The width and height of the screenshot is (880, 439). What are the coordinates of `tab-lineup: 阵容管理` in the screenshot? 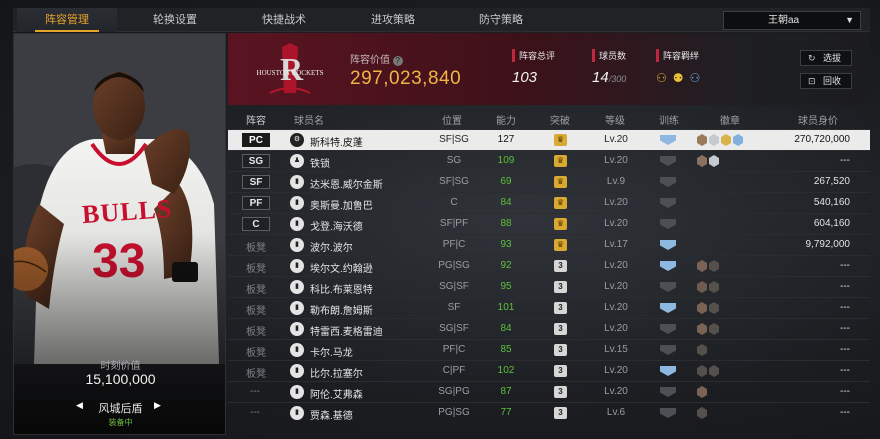 It's located at (67, 20).